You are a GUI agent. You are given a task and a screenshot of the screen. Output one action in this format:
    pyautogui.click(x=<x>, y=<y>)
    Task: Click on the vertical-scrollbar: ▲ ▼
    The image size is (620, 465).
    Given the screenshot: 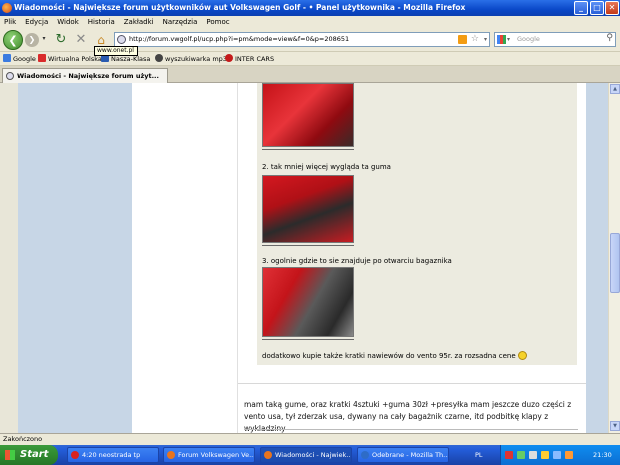 What is the action you would take?
    pyautogui.click(x=614, y=258)
    